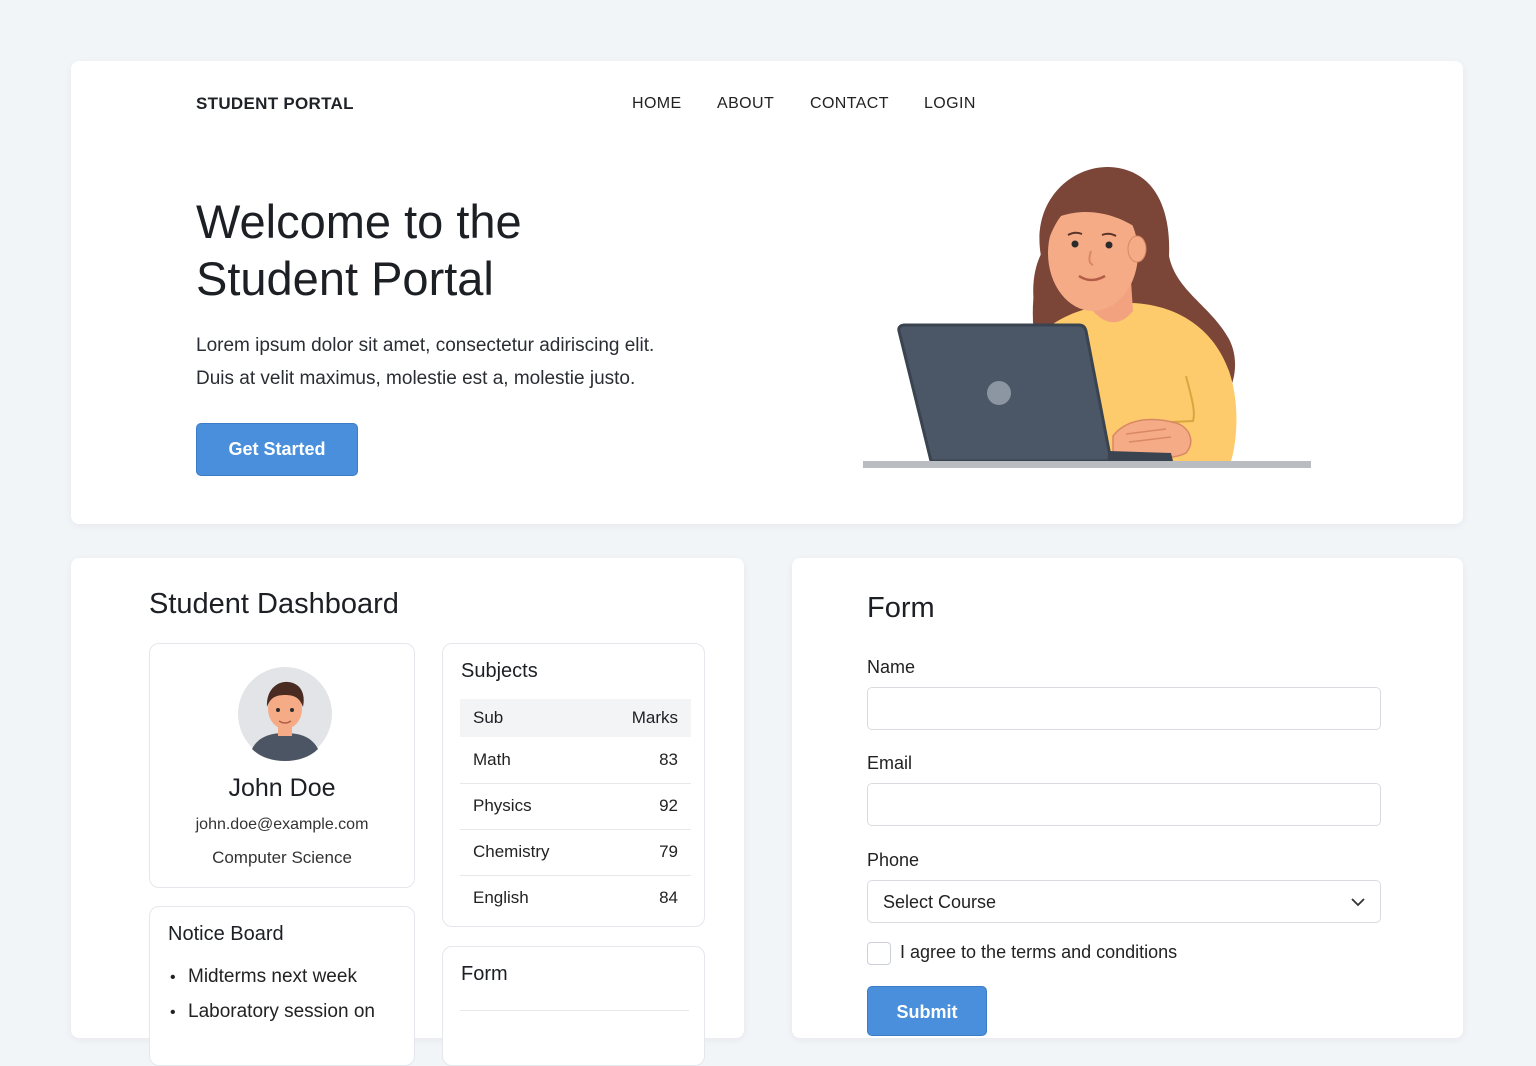 The image size is (1536, 1066). What do you see at coordinates (528, 760) in the screenshot?
I see `subject-cell: Math` at bounding box center [528, 760].